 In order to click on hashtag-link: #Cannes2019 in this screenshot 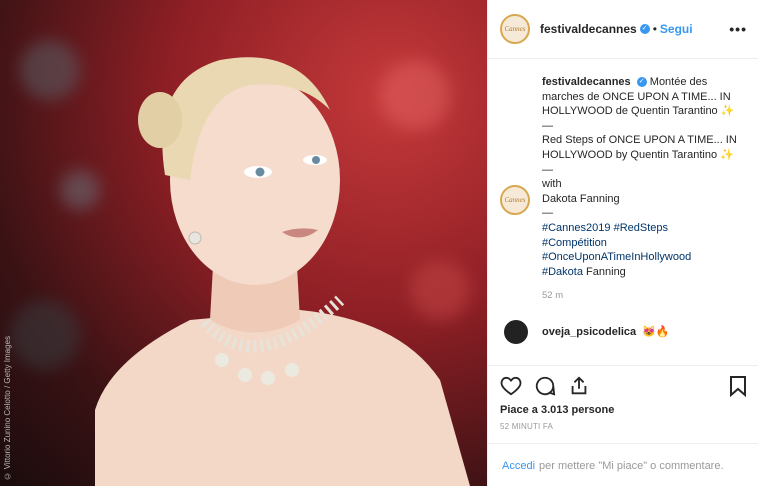, I will do `click(576, 228)`.